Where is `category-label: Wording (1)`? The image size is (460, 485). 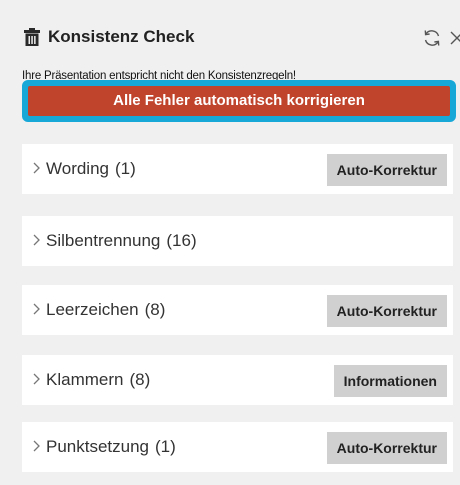 category-label: Wording (1) is located at coordinates (91, 168).